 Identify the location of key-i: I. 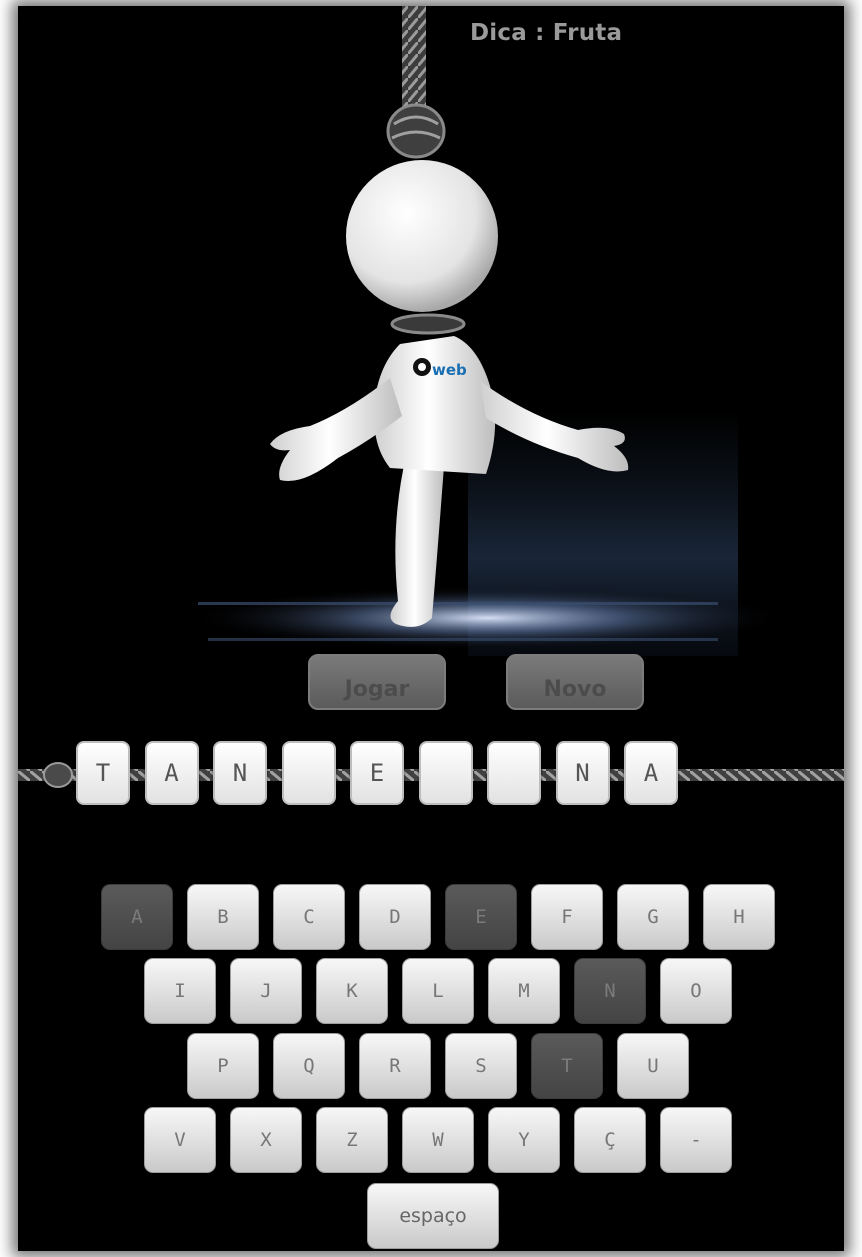
(180, 991).